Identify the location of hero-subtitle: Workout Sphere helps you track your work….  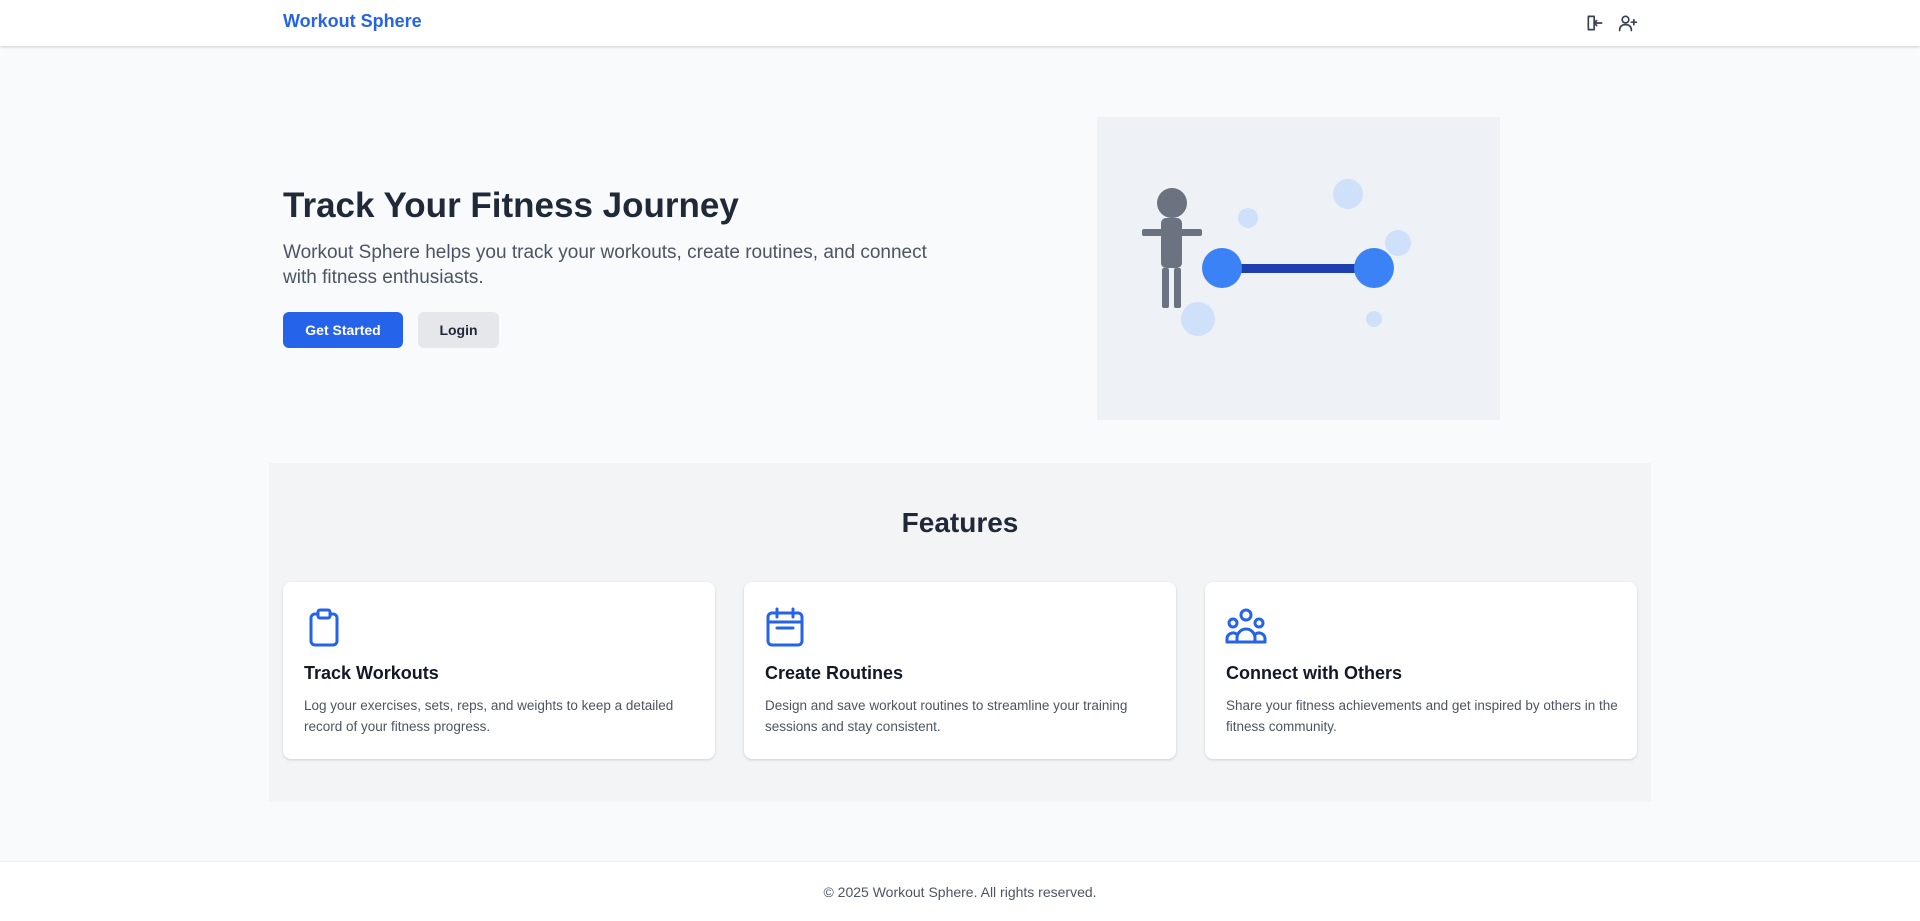
(605, 265).